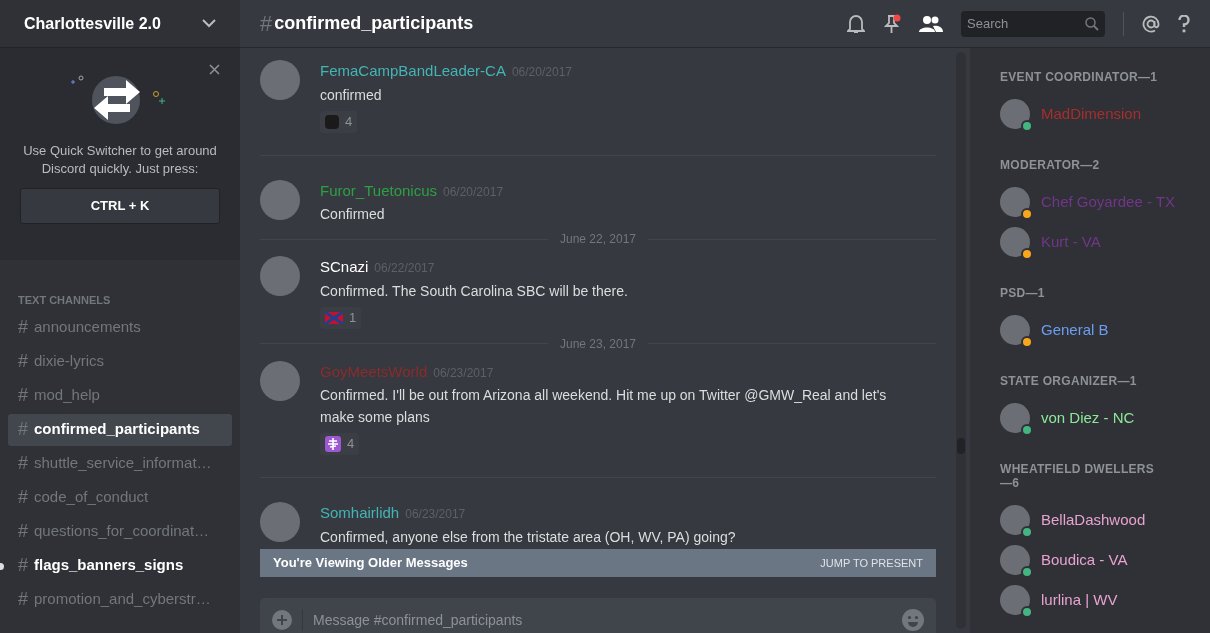 The image size is (1210, 633). I want to click on shortcut-button: CTRL + K, so click(120, 206).